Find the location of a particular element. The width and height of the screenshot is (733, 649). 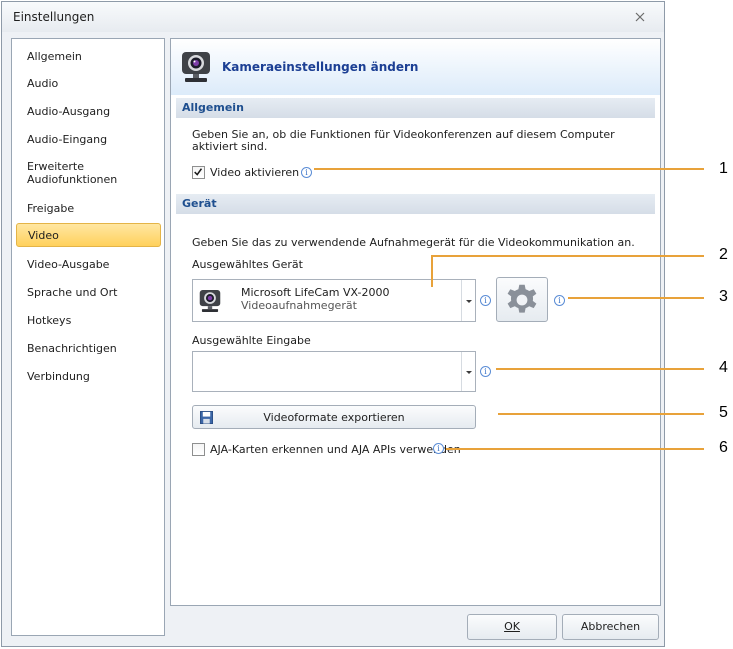

selected-input-dropdown is located at coordinates (334, 371).